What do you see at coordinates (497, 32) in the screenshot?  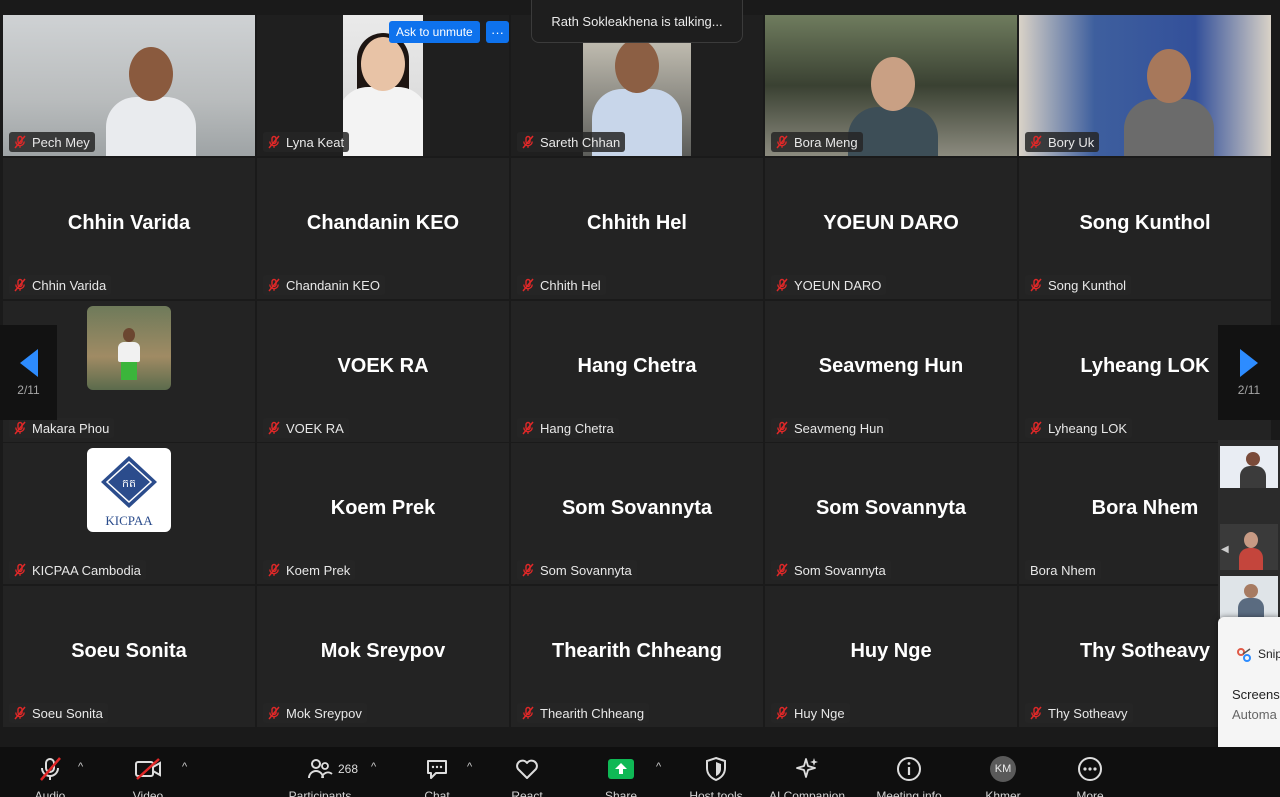 I see `more-options-button: ···` at bounding box center [497, 32].